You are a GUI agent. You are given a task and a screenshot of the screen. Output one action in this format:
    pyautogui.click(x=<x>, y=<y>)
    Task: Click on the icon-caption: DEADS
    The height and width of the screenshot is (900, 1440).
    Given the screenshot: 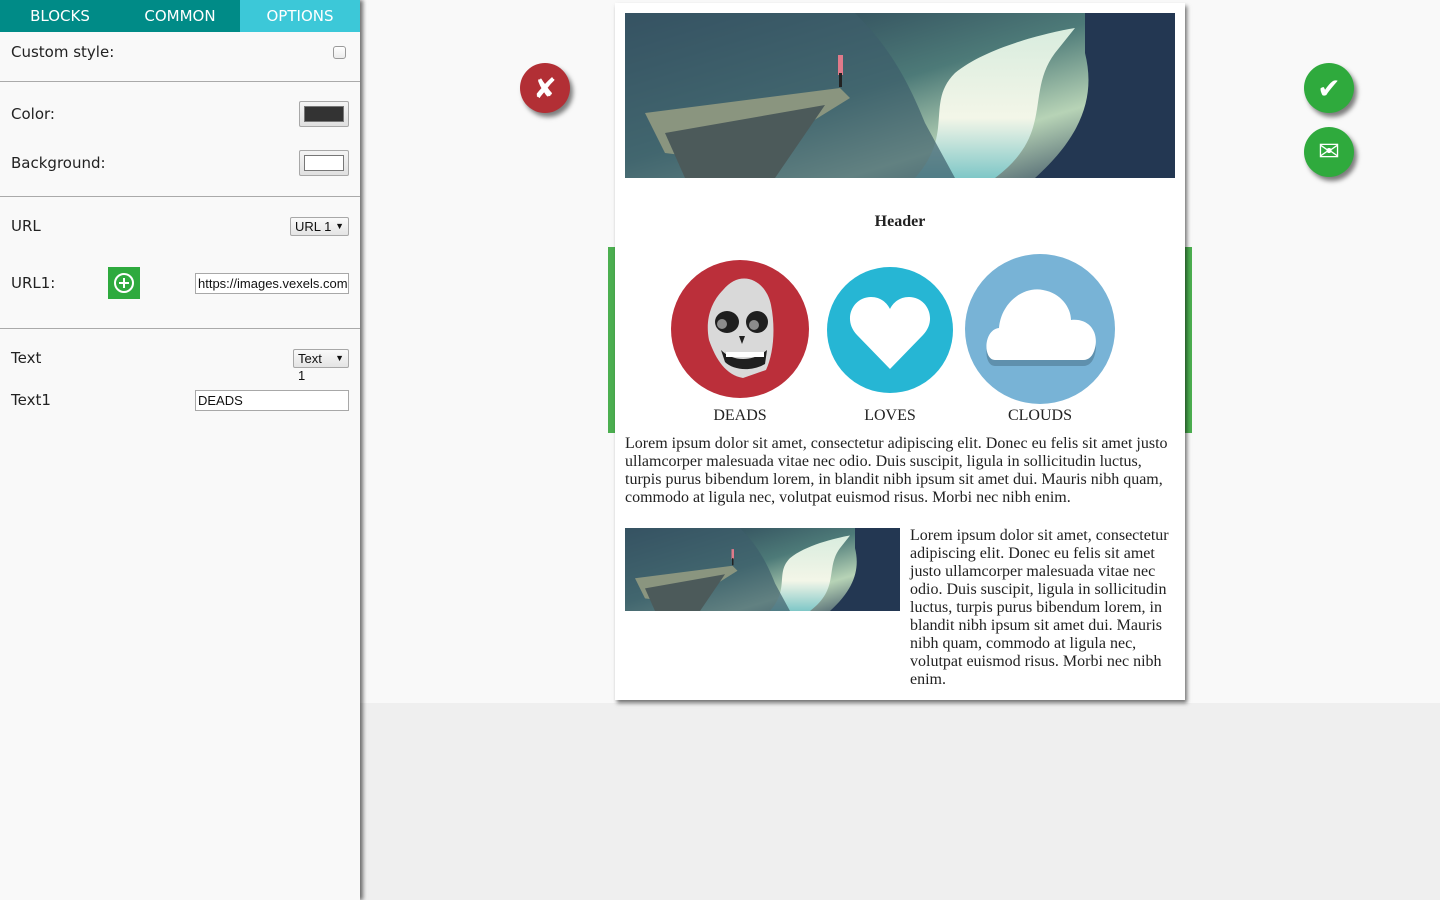 What is the action you would take?
    pyautogui.click(x=740, y=415)
    